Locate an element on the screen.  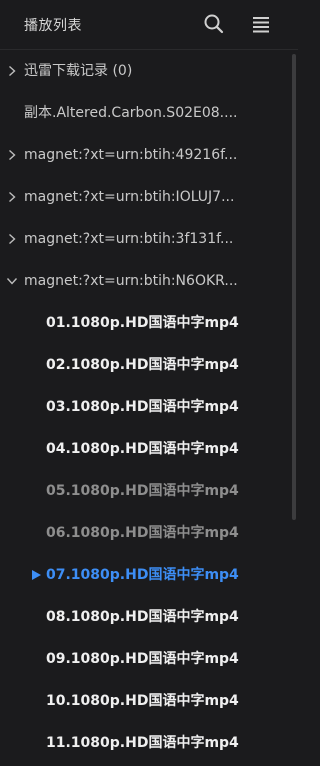
episode-item: 09.1080p.HD国语中字mp4 is located at coordinates (149, 659).